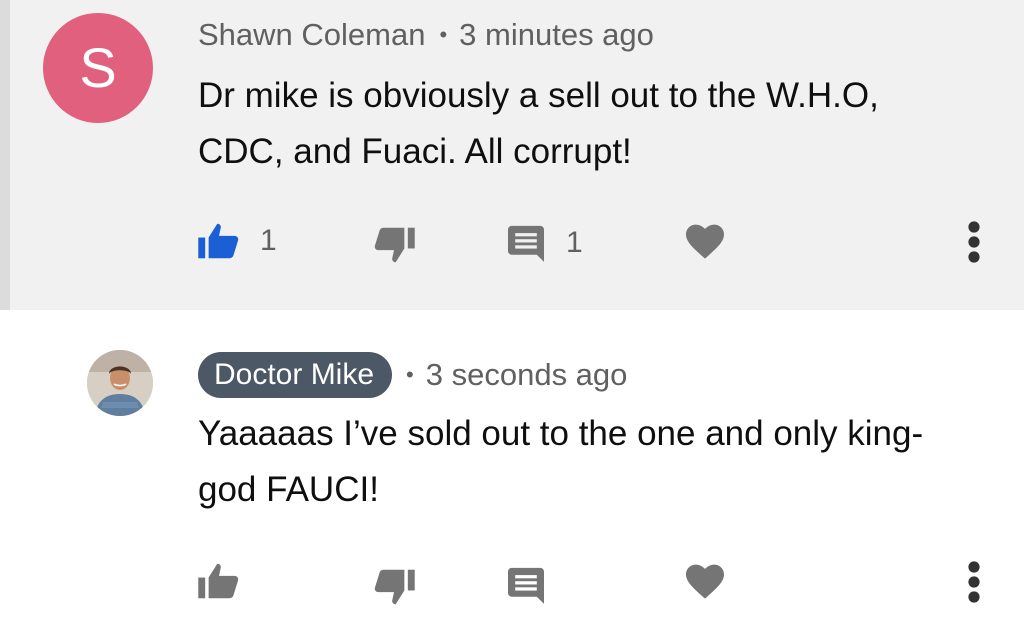  I want to click on author-name: Shawn Coleman, so click(311, 35).